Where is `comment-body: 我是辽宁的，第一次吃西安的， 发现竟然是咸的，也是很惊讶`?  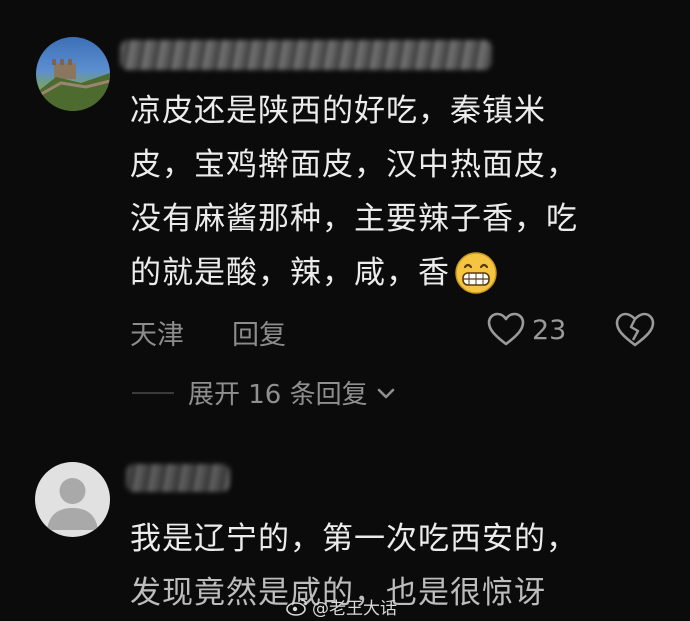 comment-body: 我是辽宁的，第一次吃西安的， 发现竟然是咸的，也是很惊讶 is located at coordinates (400, 566).